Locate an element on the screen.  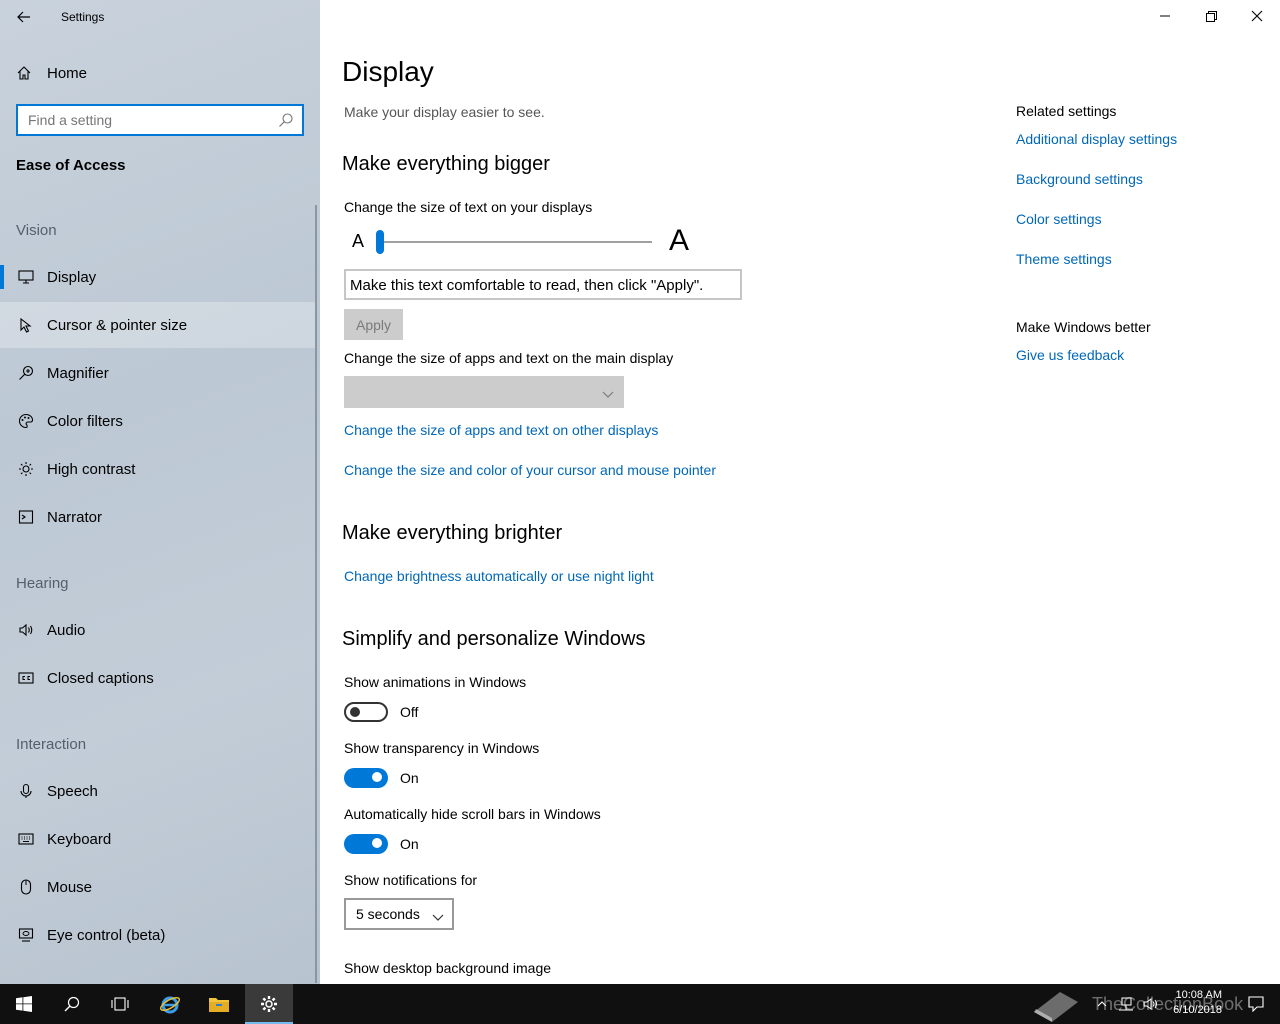
back-button is located at coordinates (24, 17).